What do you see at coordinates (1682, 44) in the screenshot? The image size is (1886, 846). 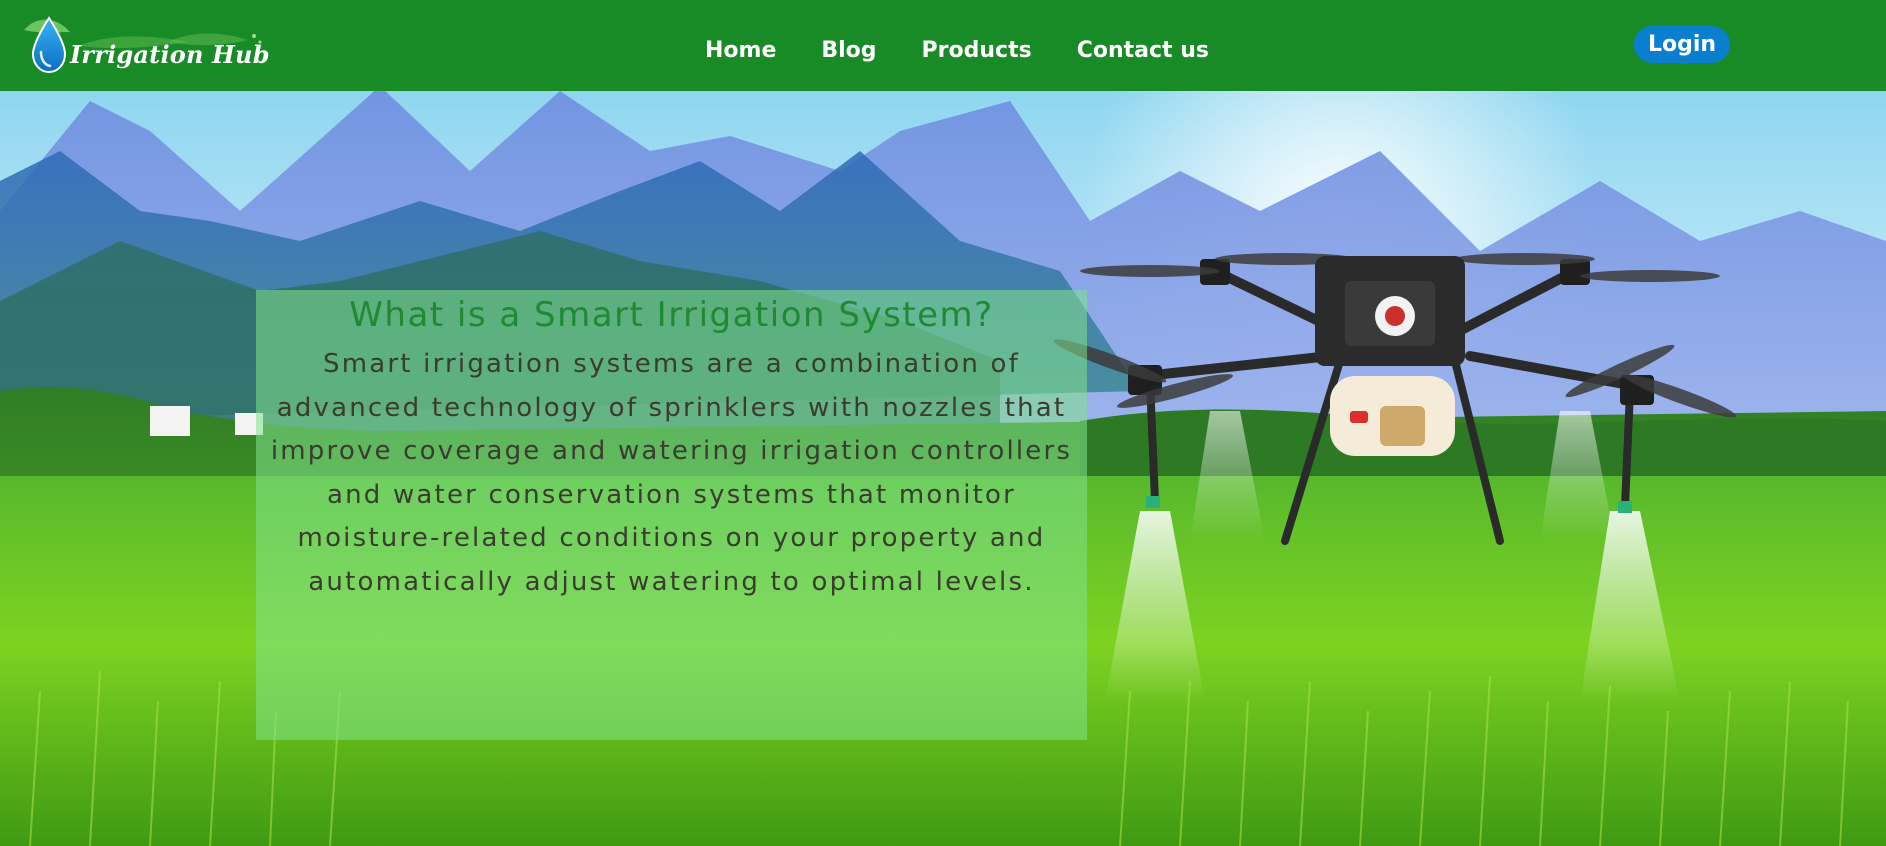 I see `login-button: Login` at bounding box center [1682, 44].